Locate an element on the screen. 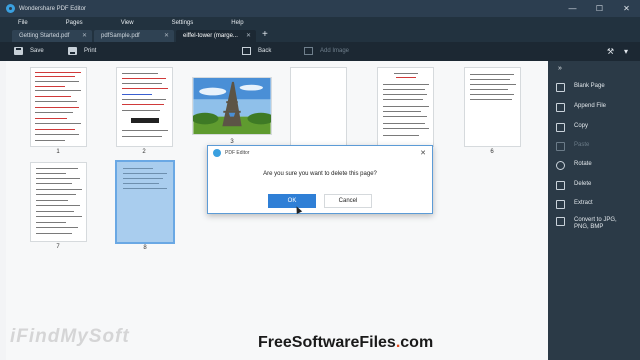 This screenshot has width=640, height=360. minimize-button: — is located at coordinates (572, 8).